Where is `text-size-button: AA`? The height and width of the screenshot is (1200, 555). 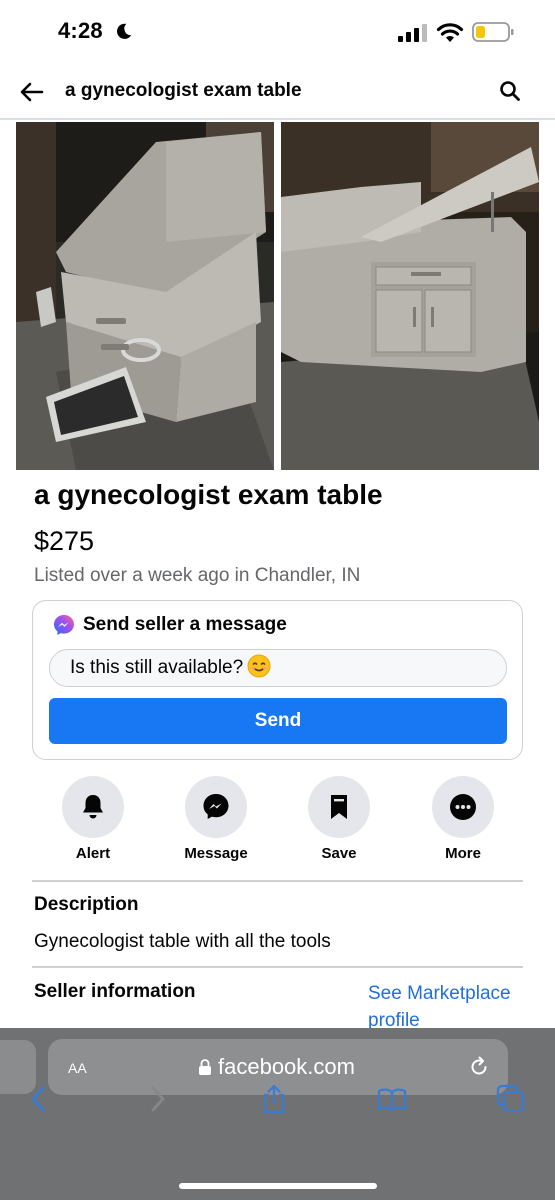 text-size-button: AA is located at coordinates (77, 1067).